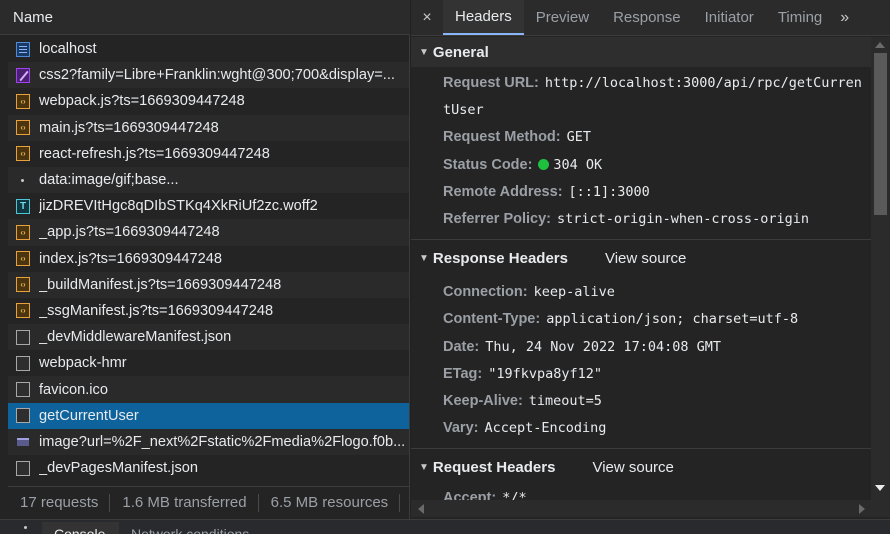  What do you see at coordinates (23, 441) in the screenshot?
I see `image-icon` at bounding box center [23, 441].